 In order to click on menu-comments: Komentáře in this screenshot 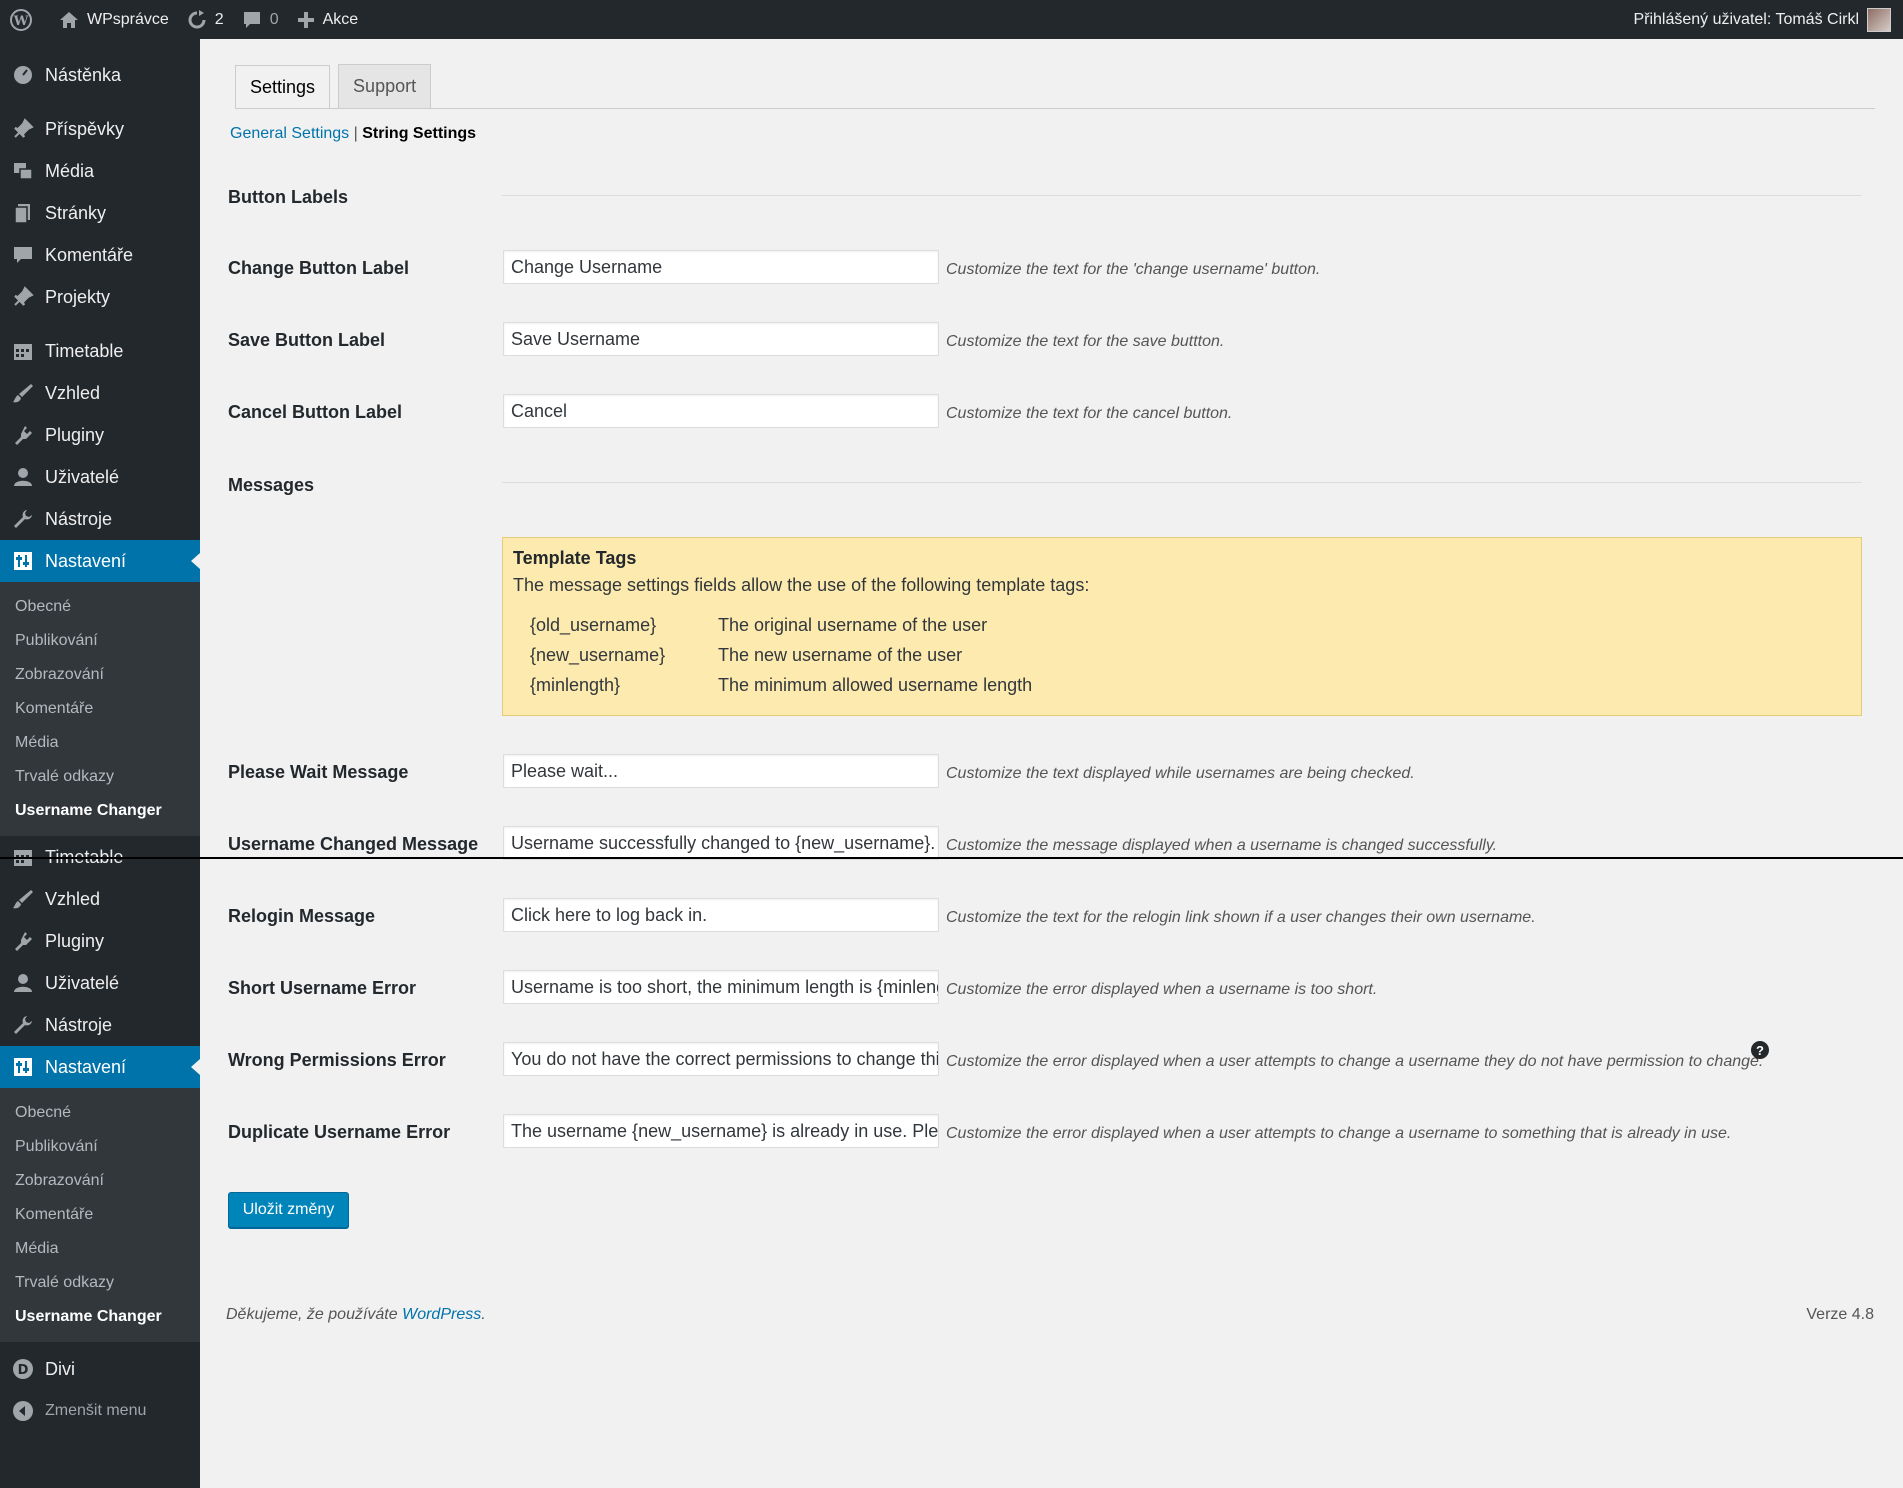, I will do `click(100, 255)`.